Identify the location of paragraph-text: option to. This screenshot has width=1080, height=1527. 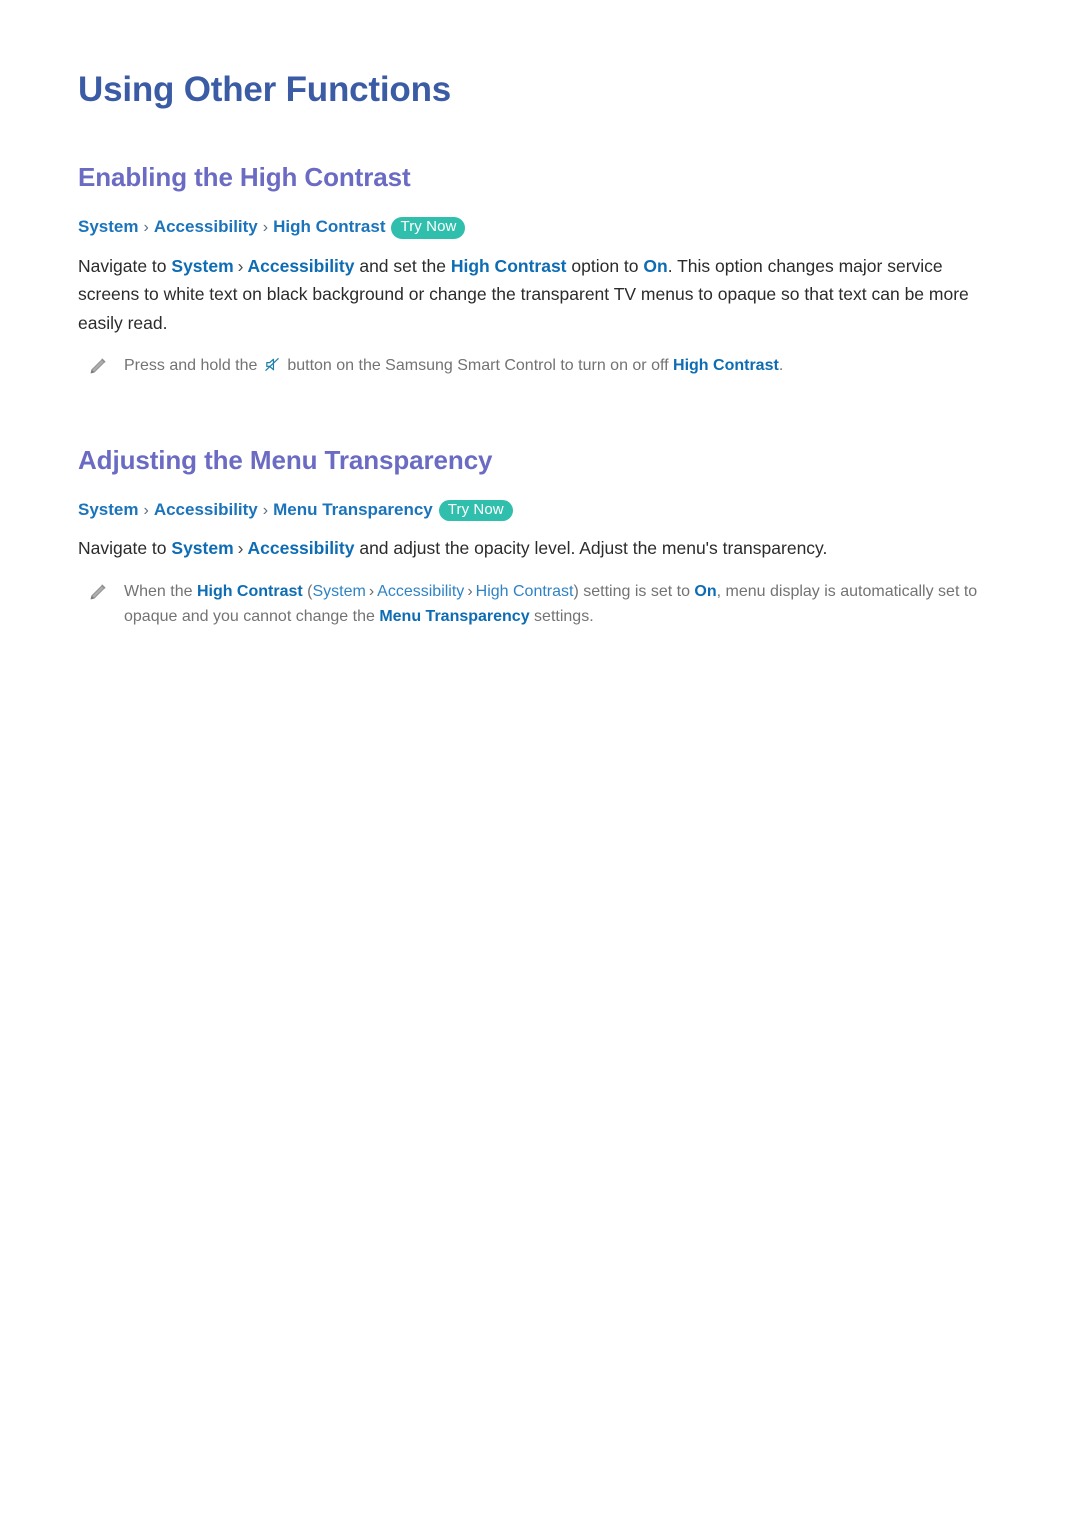
(605, 265).